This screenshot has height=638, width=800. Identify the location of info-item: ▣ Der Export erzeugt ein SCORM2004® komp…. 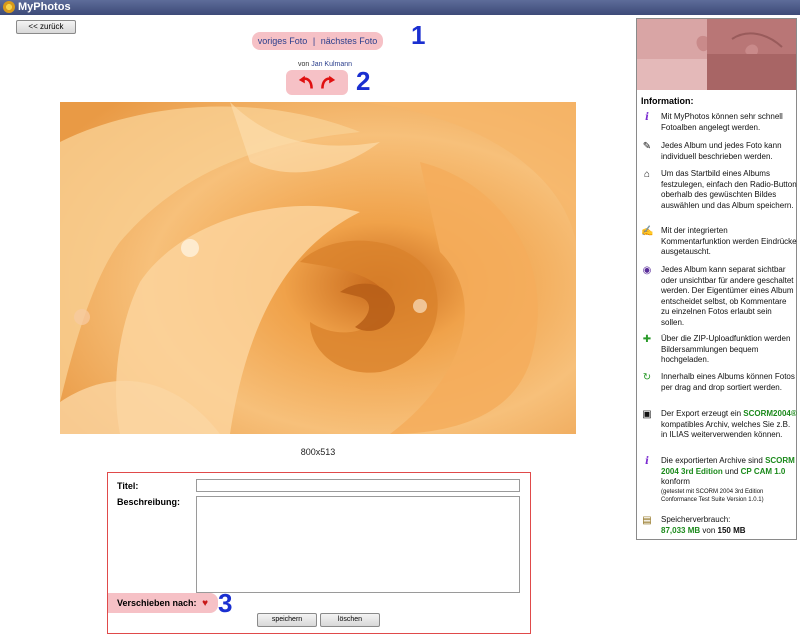
(719, 424).